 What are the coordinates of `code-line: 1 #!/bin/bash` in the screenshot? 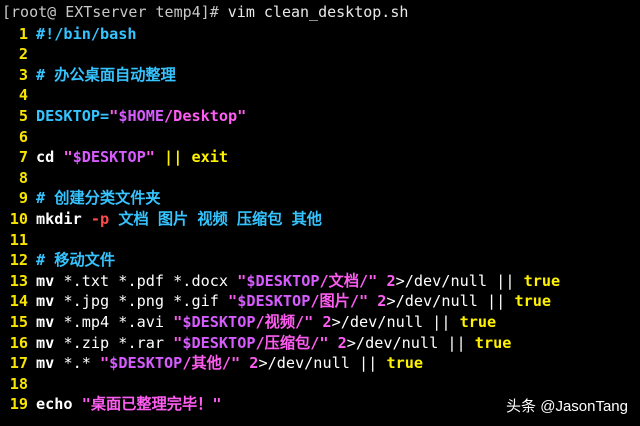 It's located at (68, 34).